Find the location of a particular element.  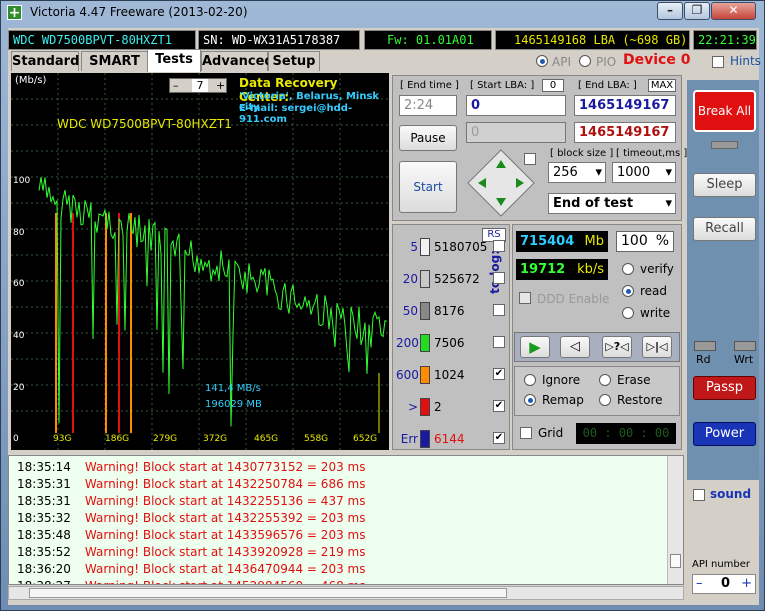

erase-radio is located at coordinates (605, 380).